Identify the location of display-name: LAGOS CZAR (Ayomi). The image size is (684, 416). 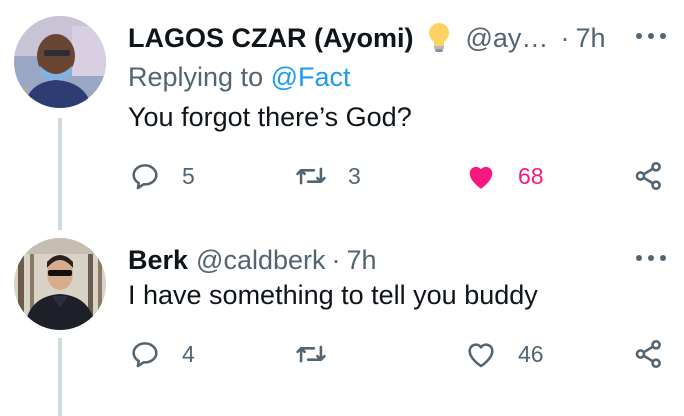
(271, 38).